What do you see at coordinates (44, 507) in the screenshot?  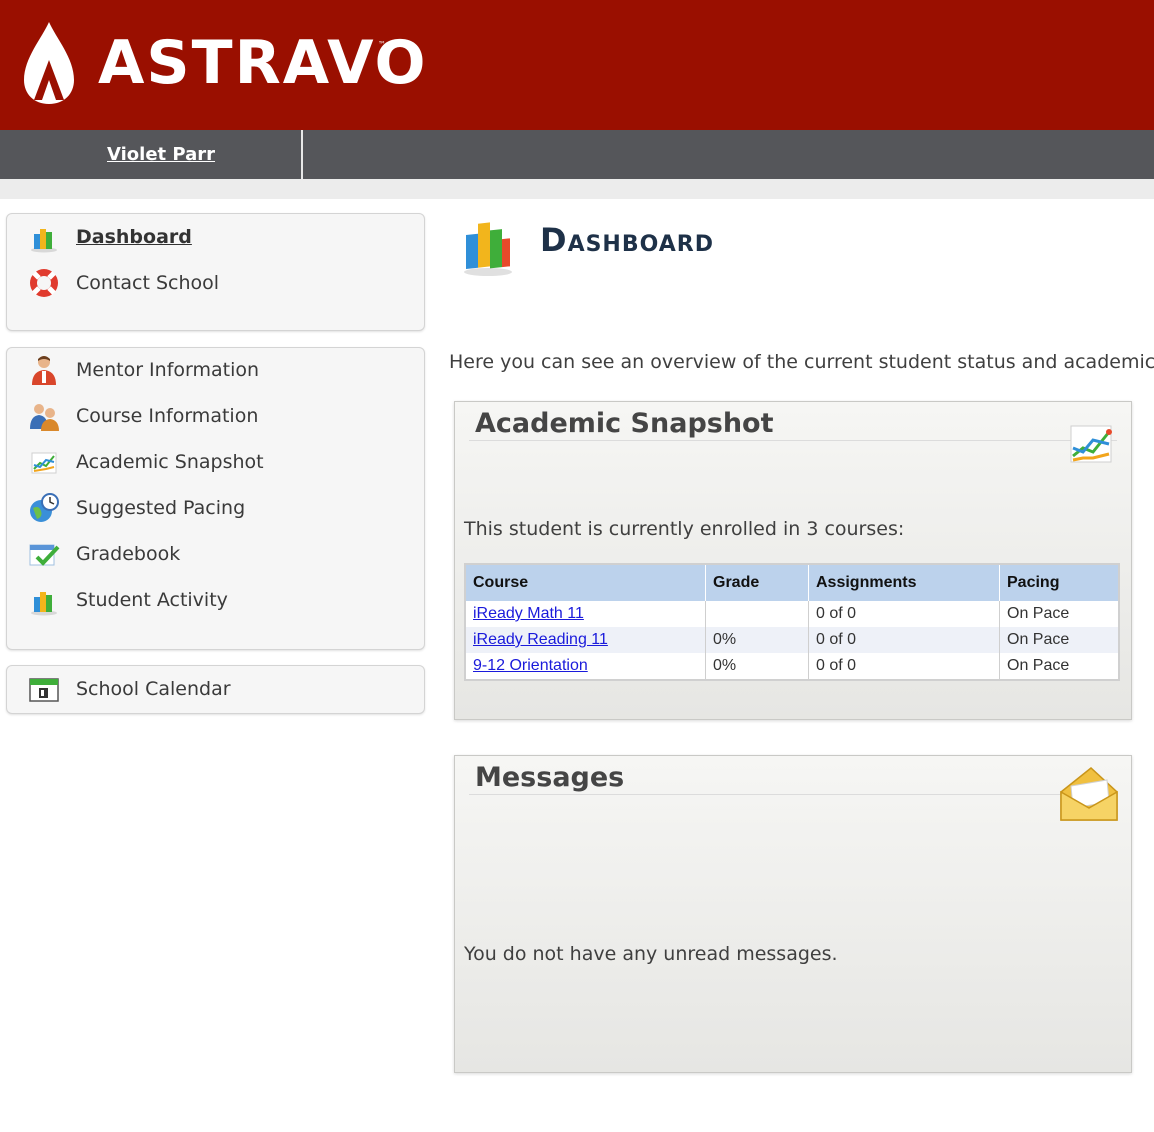 I see `globe-clock-icon` at bounding box center [44, 507].